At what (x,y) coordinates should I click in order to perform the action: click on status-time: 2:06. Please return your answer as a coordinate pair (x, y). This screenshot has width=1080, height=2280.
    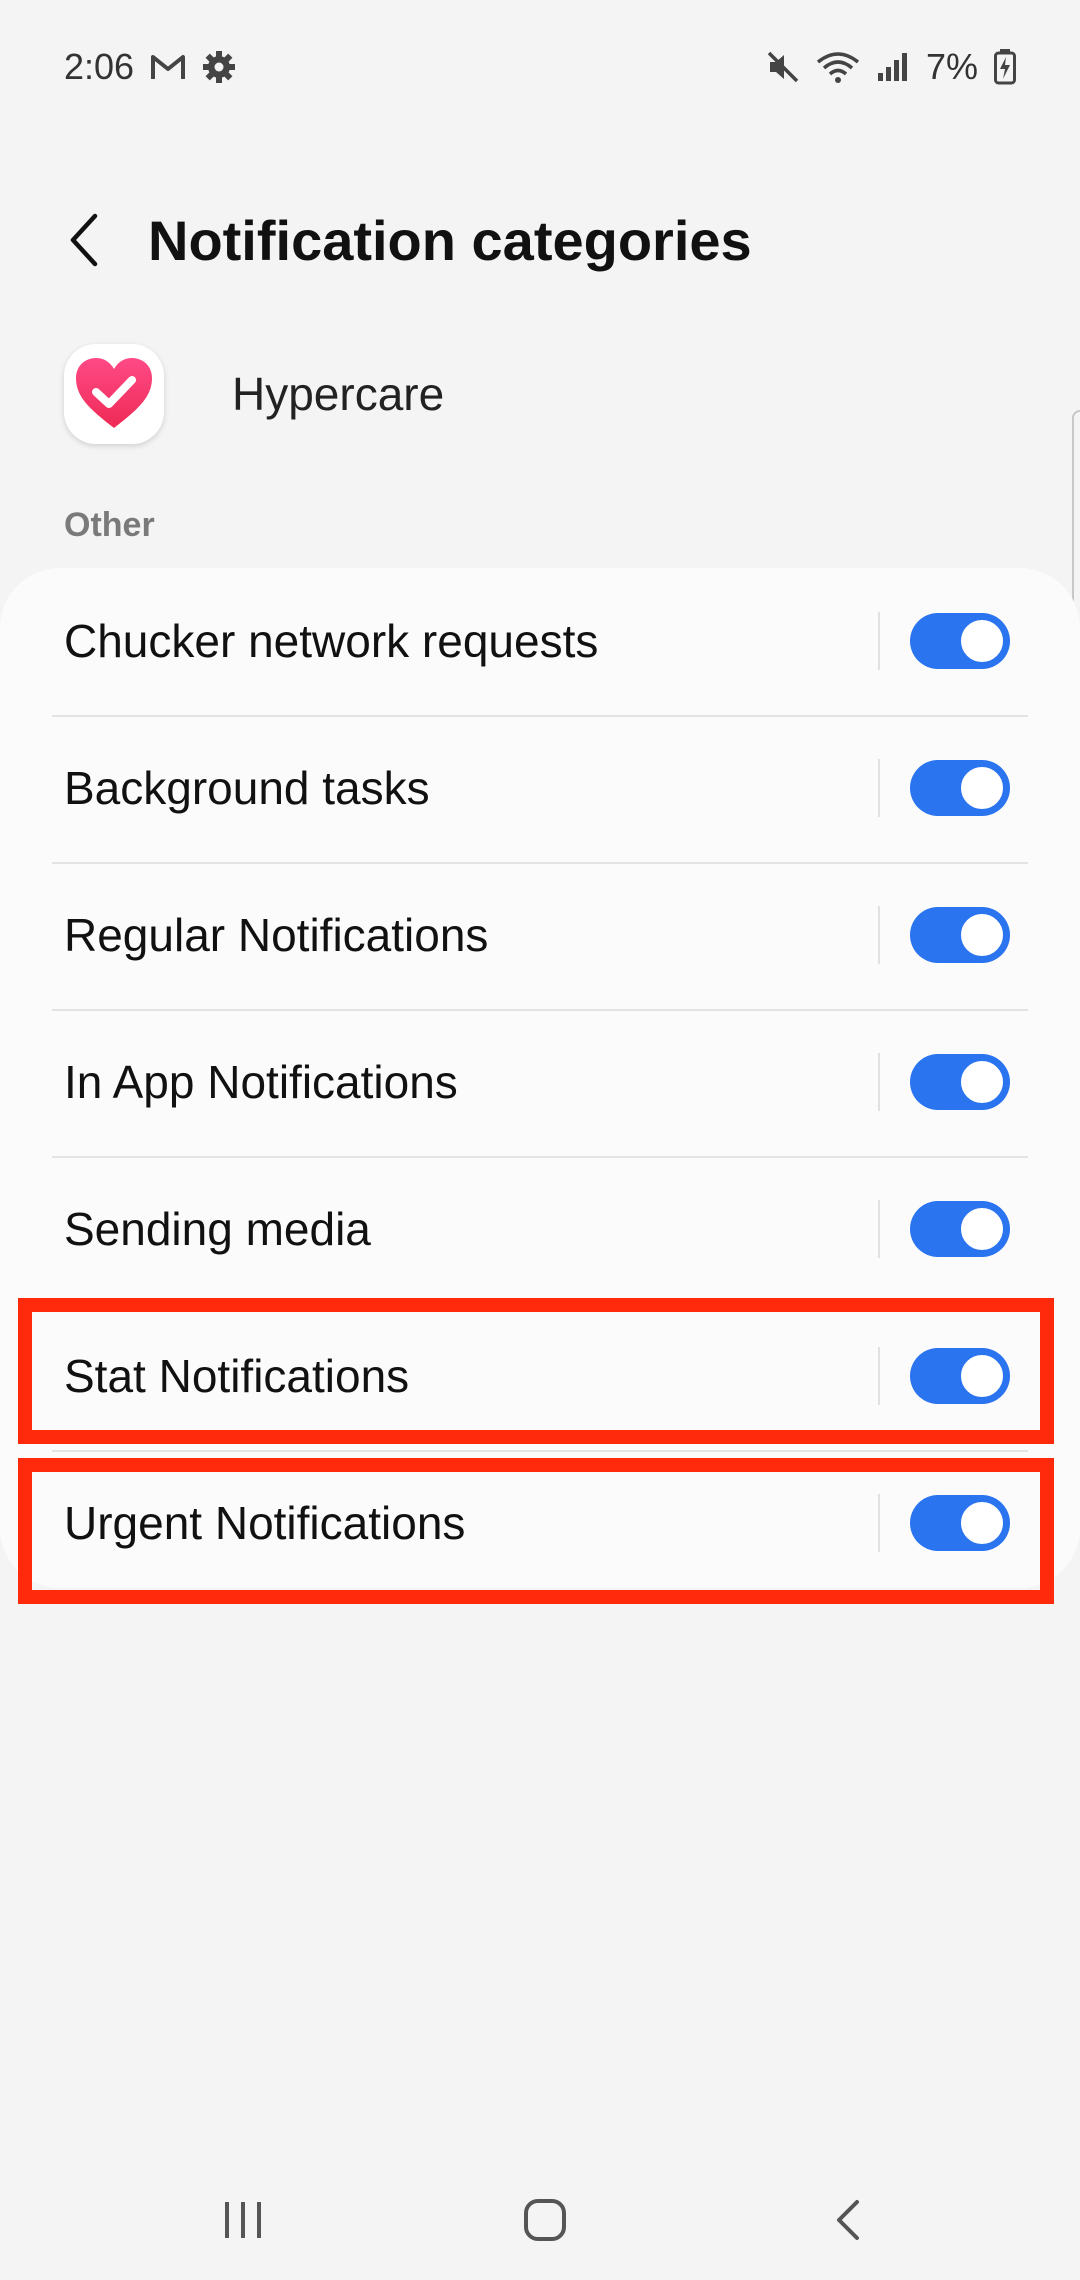
    Looking at the image, I should click on (99, 66).